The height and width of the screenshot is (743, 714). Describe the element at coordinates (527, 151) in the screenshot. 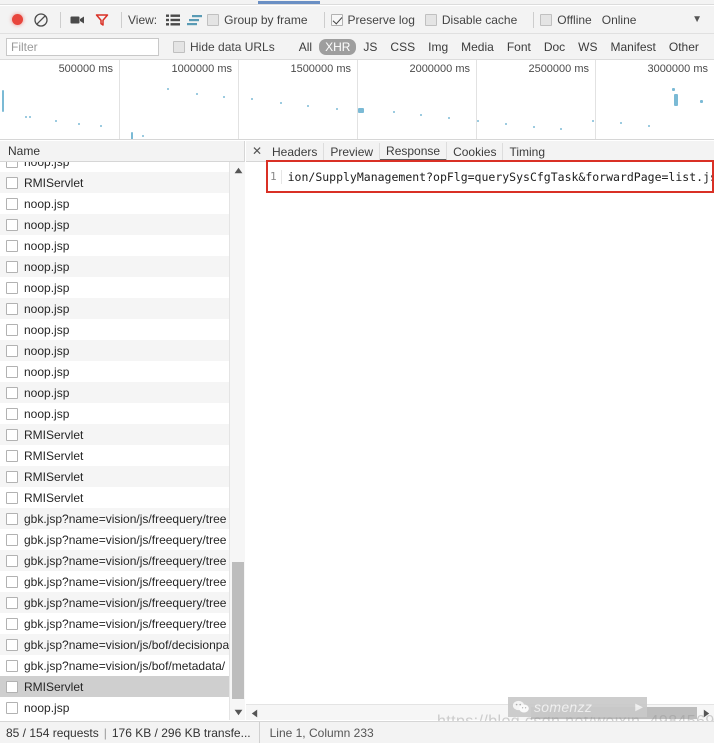

I see `tab-timing: Timing` at that location.